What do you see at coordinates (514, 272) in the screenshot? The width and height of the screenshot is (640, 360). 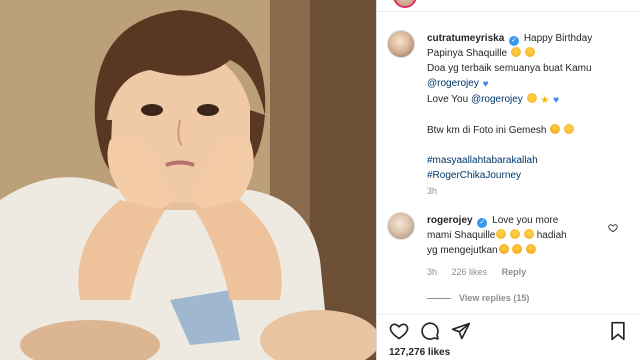 I see `comment-reply-button: Reply` at bounding box center [514, 272].